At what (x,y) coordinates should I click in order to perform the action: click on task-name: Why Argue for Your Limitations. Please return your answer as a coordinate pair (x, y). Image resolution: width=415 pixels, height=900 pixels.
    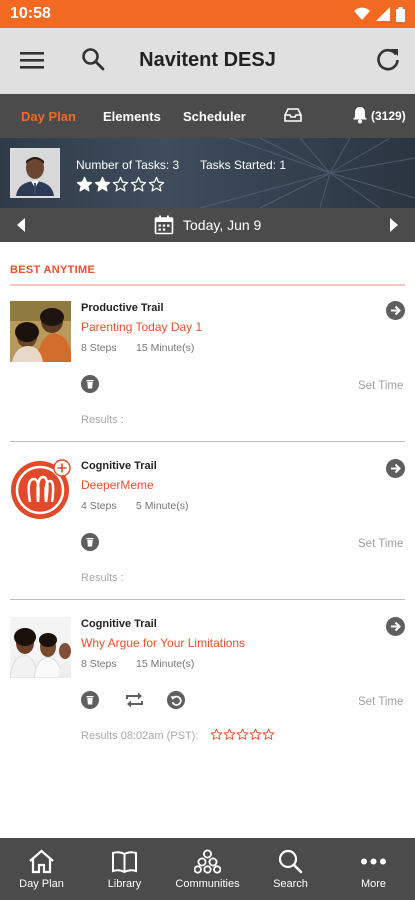
    Looking at the image, I should click on (163, 643).